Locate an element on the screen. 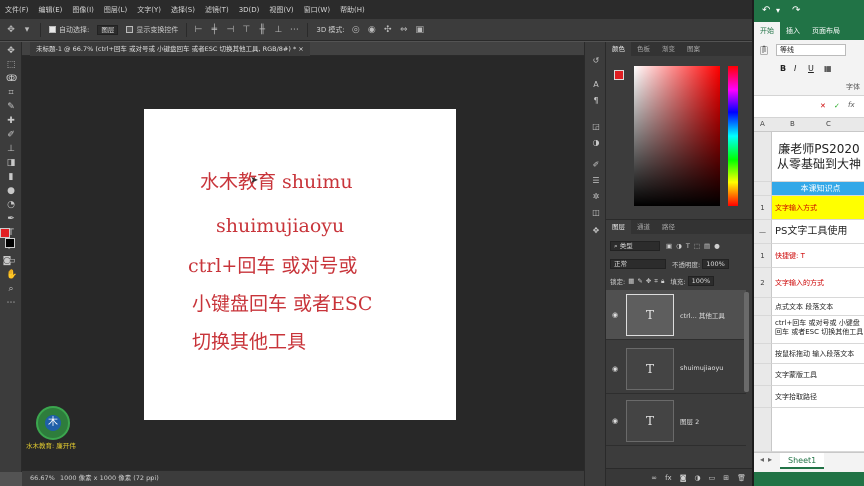 This screenshot has height=486, width=864. link-icon: ∞ is located at coordinates (654, 478).